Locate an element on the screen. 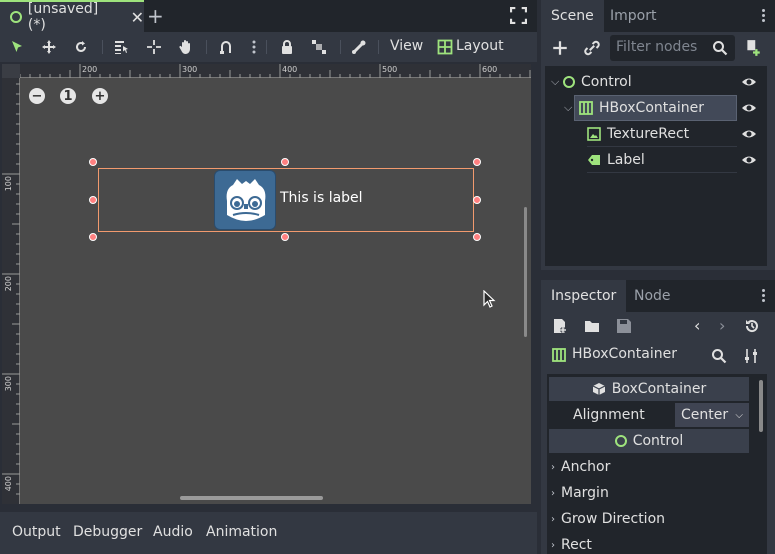 The width and height of the screenshot is (775, 554). scene-tab-unsaved: [unsaved](*) ✕ is located at coordinates (72, 16).